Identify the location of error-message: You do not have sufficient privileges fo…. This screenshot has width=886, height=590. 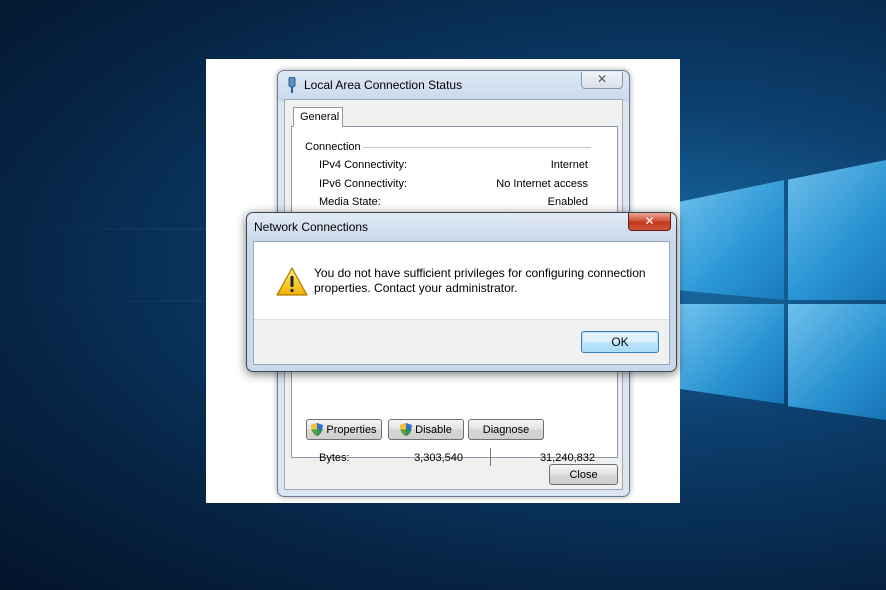
(480, 280).